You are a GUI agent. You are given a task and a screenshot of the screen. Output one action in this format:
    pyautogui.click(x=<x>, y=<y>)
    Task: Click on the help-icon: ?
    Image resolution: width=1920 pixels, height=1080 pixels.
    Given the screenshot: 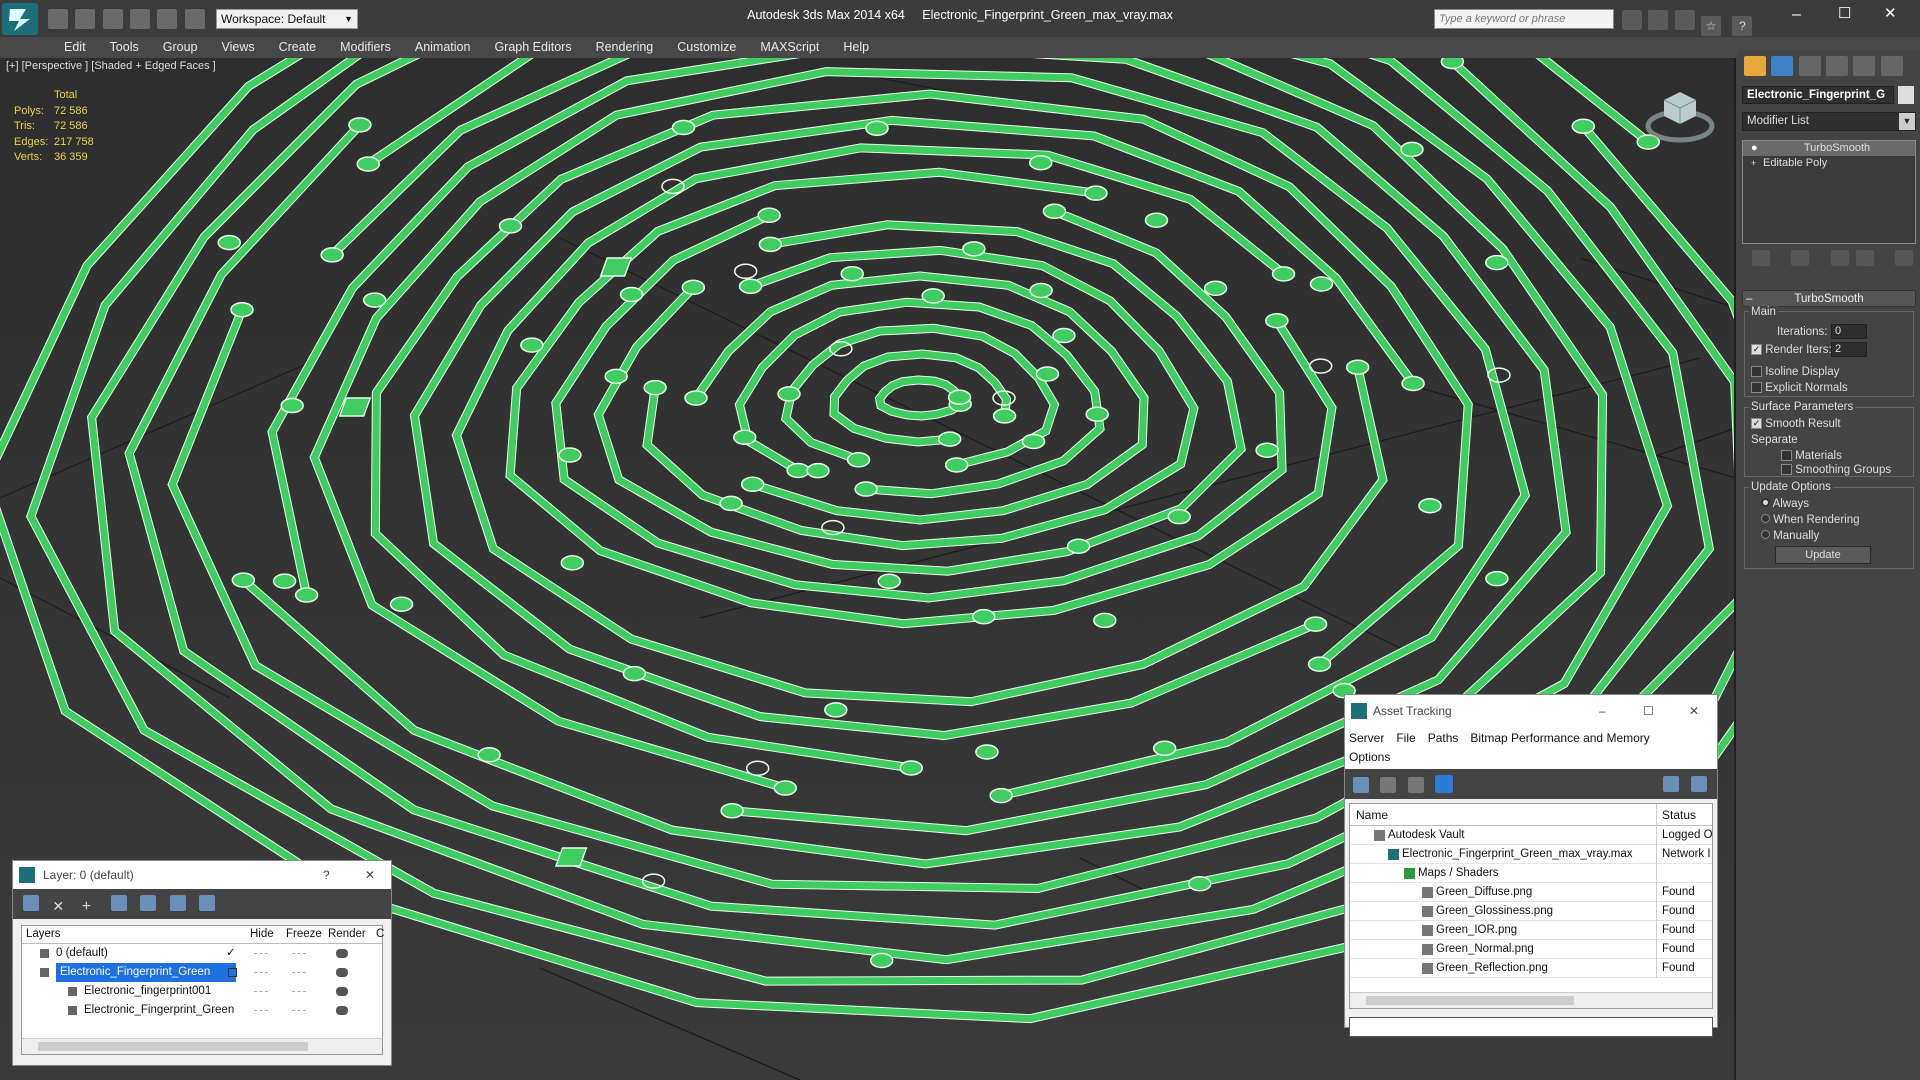 What is the action you would take?
    pyautogui.click(x=1742, y=26)
    